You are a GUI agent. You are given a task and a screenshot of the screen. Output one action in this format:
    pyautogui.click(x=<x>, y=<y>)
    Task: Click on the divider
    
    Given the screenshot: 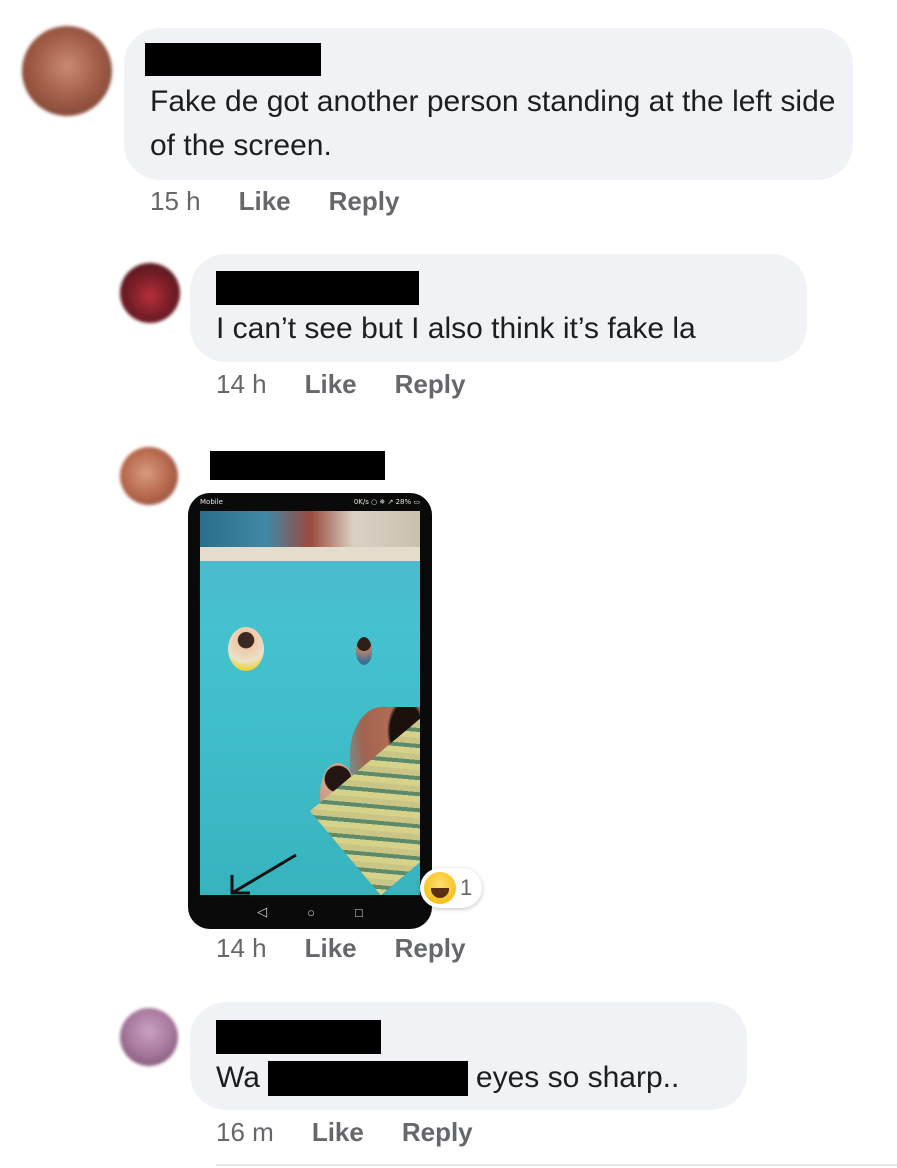 What is the action you would take?
    pyautogui.click(x=556, y=1165)
    